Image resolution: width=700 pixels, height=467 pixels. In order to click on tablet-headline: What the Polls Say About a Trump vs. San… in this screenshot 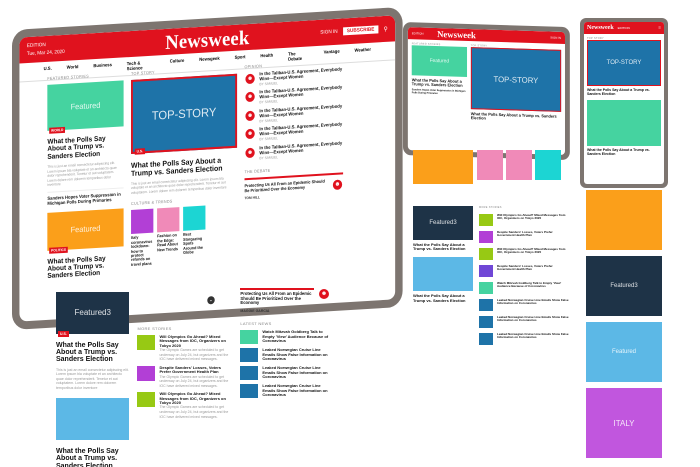, I will do `click(439, 82)`.